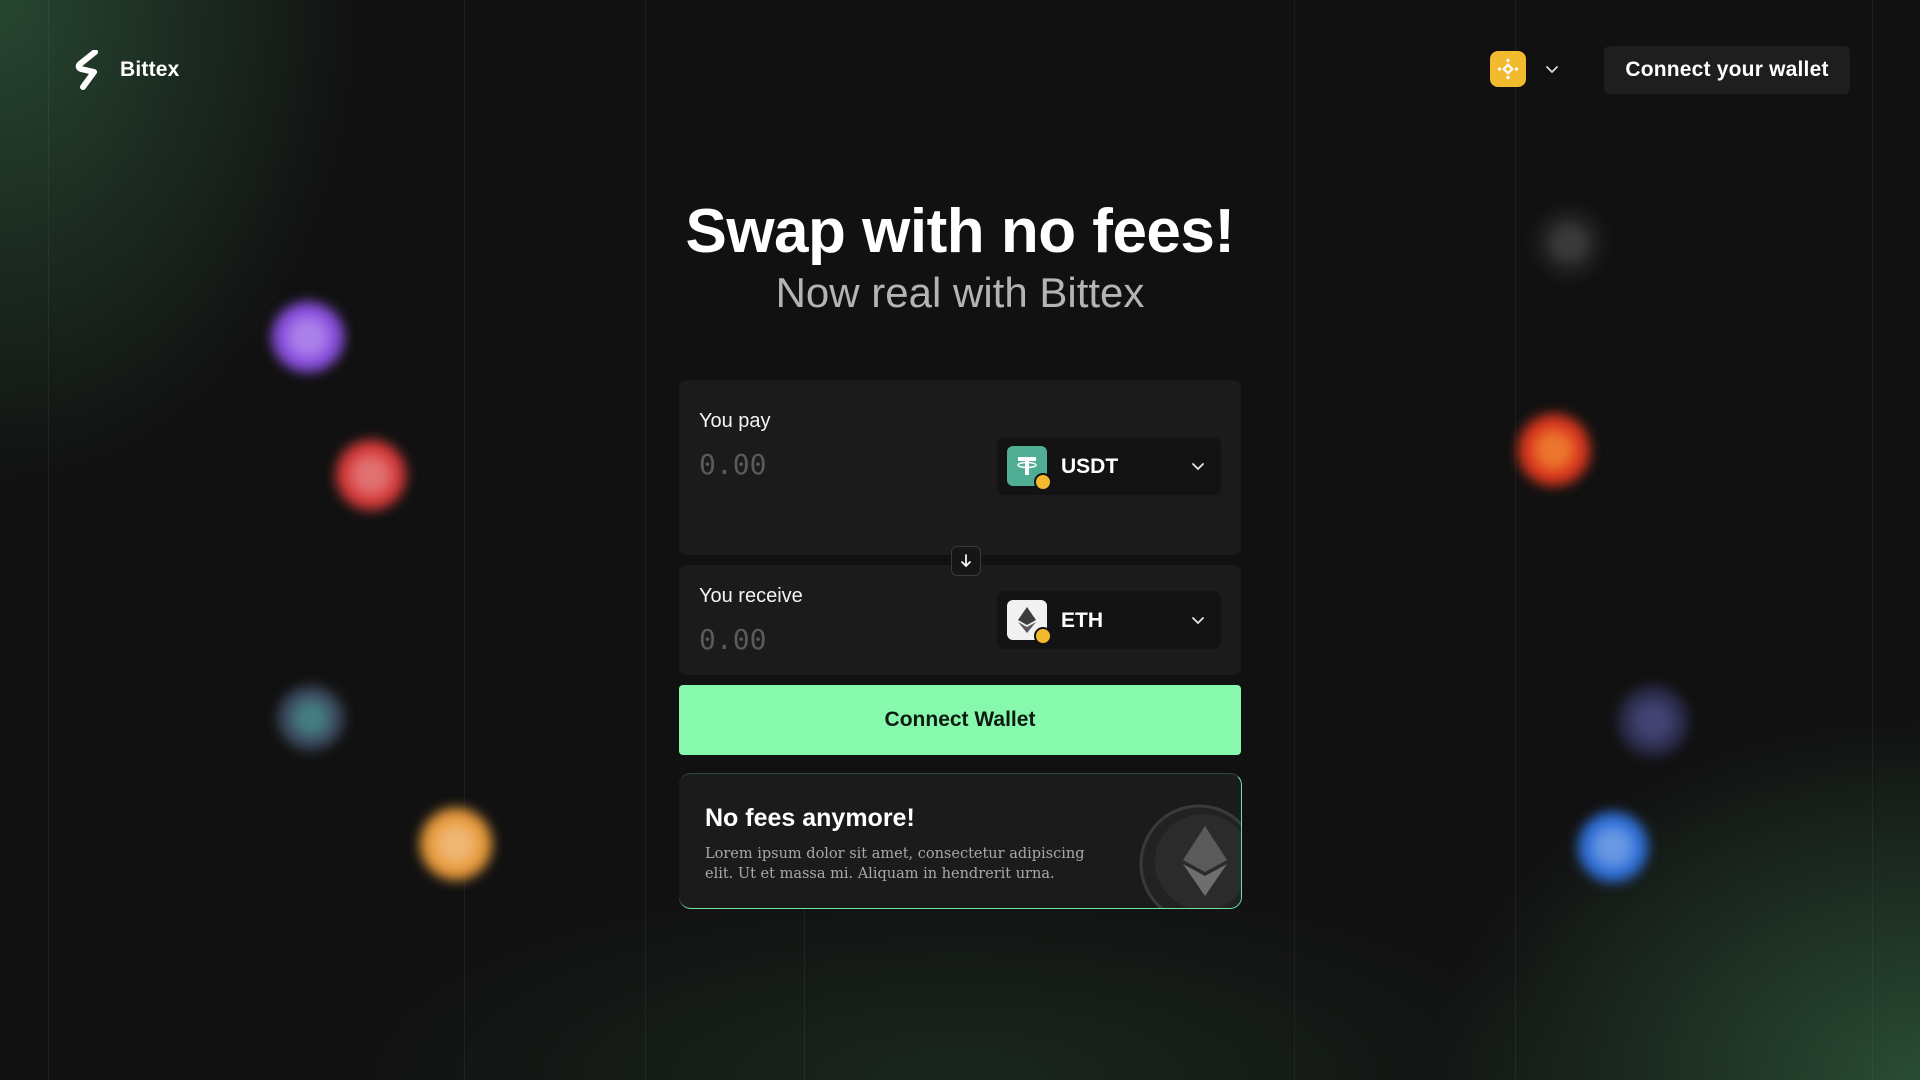  What do you see at coordinates (1029, 468) in the screenshot?
I see `usdt-icon` at bounding box center [1029, 468].